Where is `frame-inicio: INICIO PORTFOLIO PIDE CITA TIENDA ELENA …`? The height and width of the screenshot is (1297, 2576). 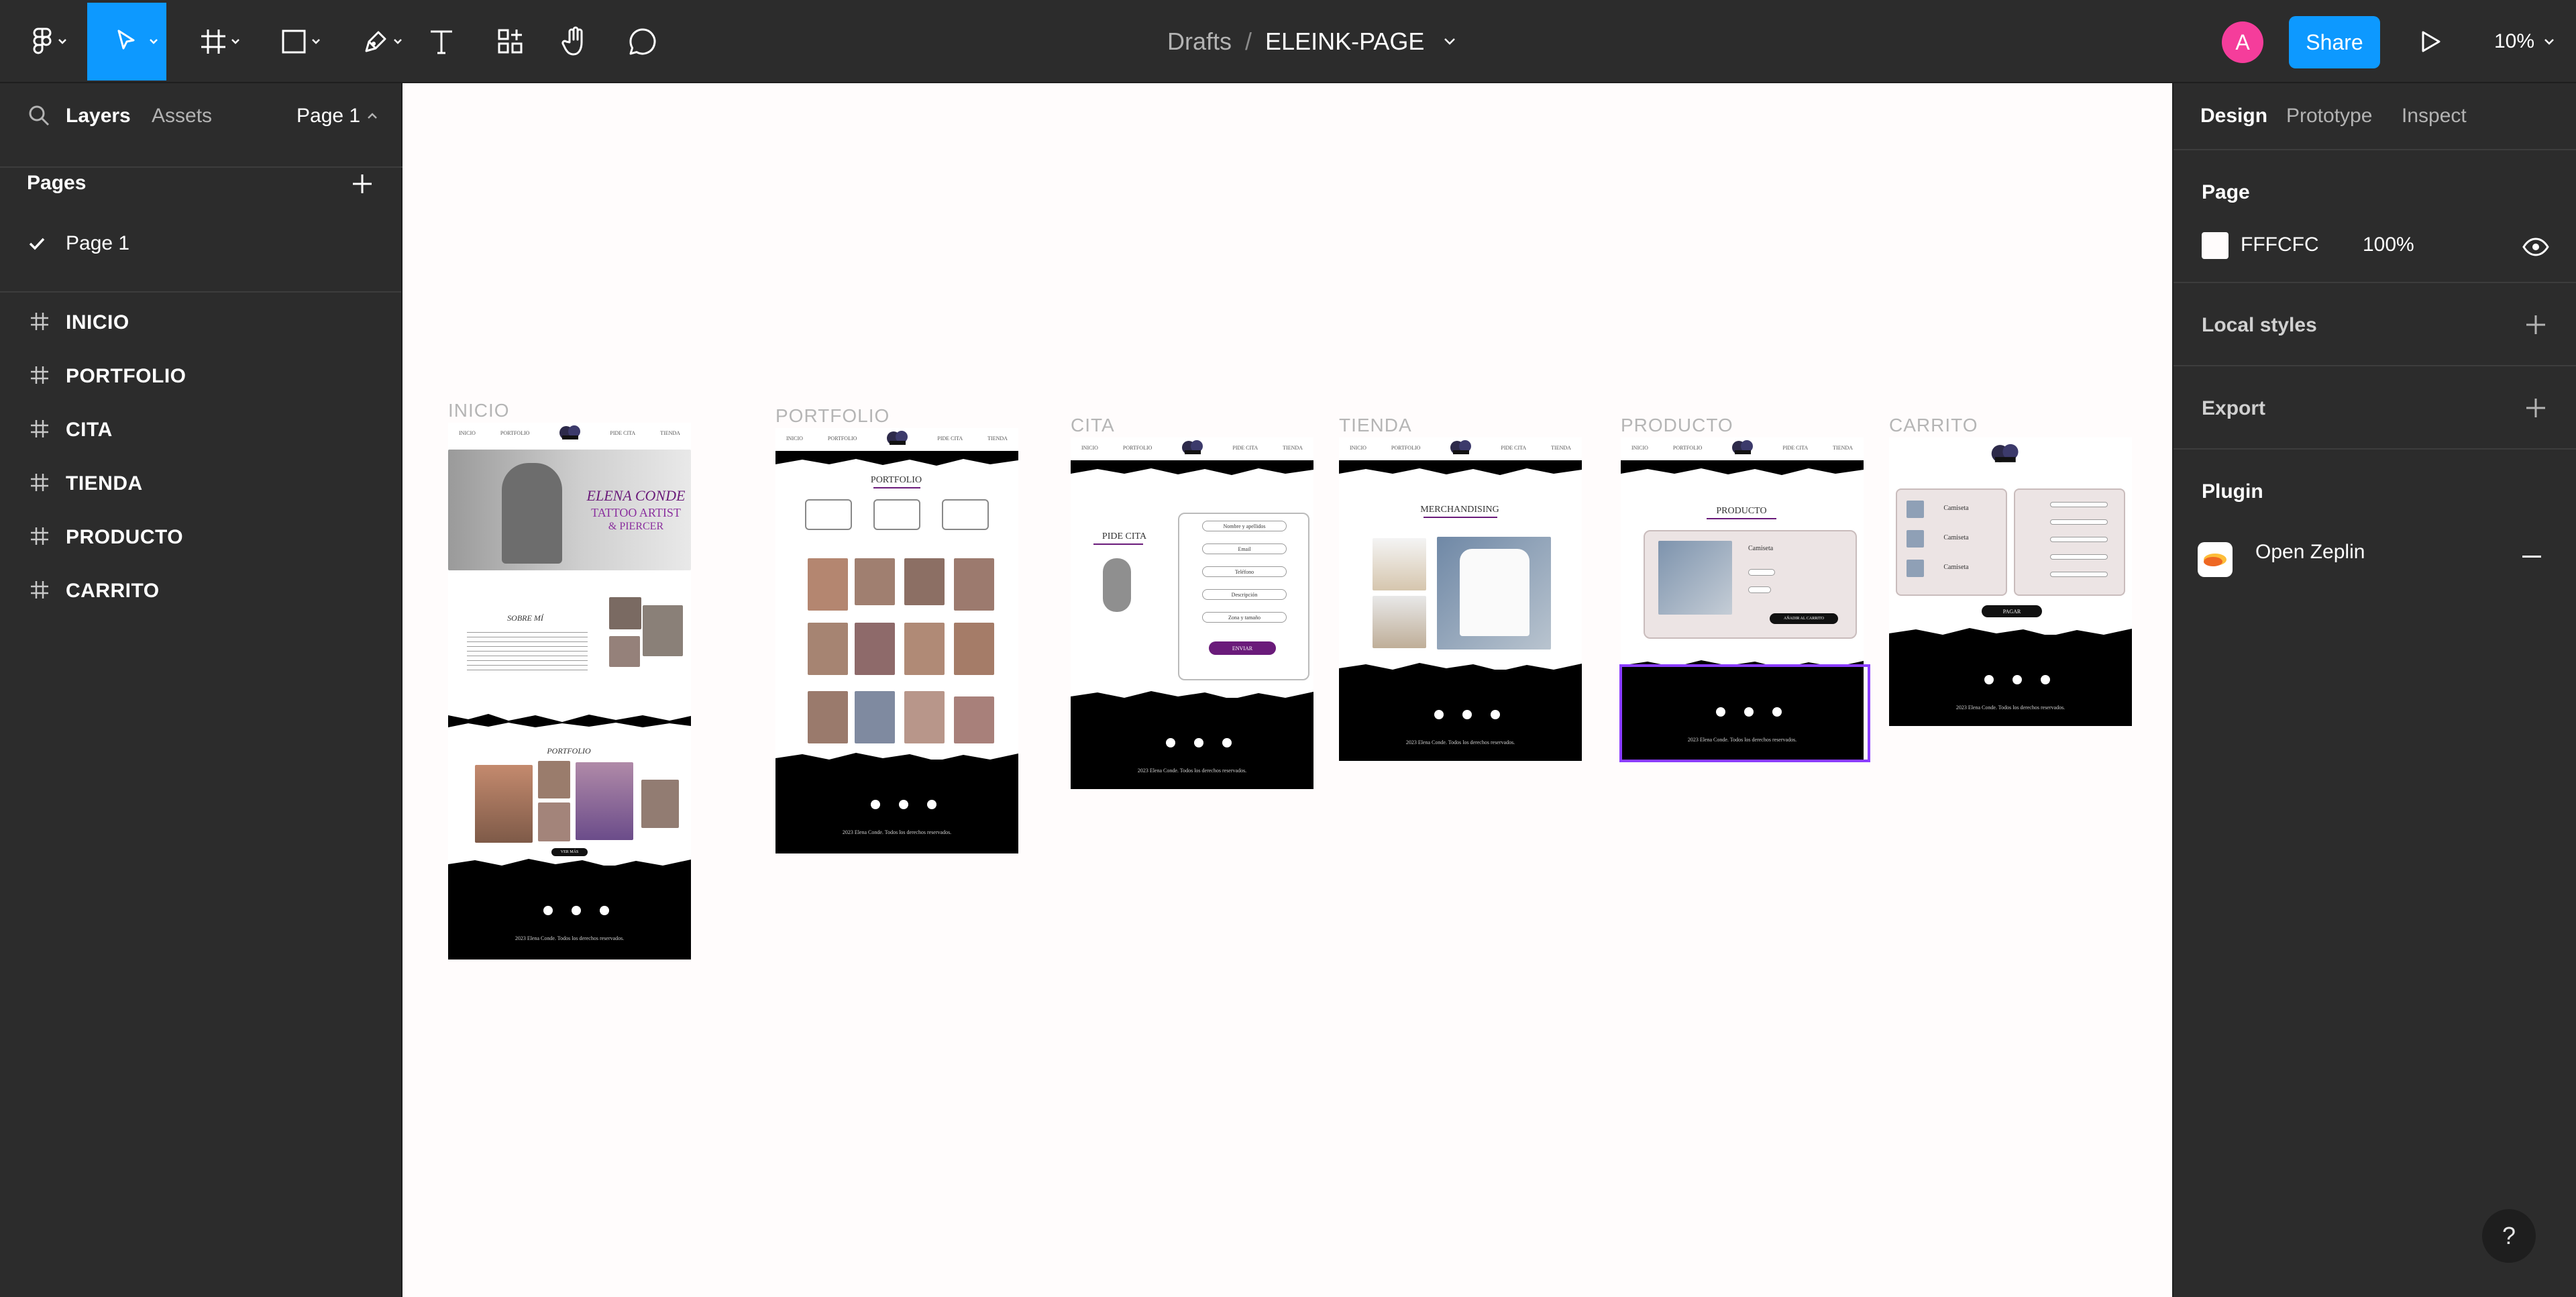 frame-inicio: INICIO PORTFOLIO PIDE CITA TIENDA ELENA … is located at coordinates (569, 691).